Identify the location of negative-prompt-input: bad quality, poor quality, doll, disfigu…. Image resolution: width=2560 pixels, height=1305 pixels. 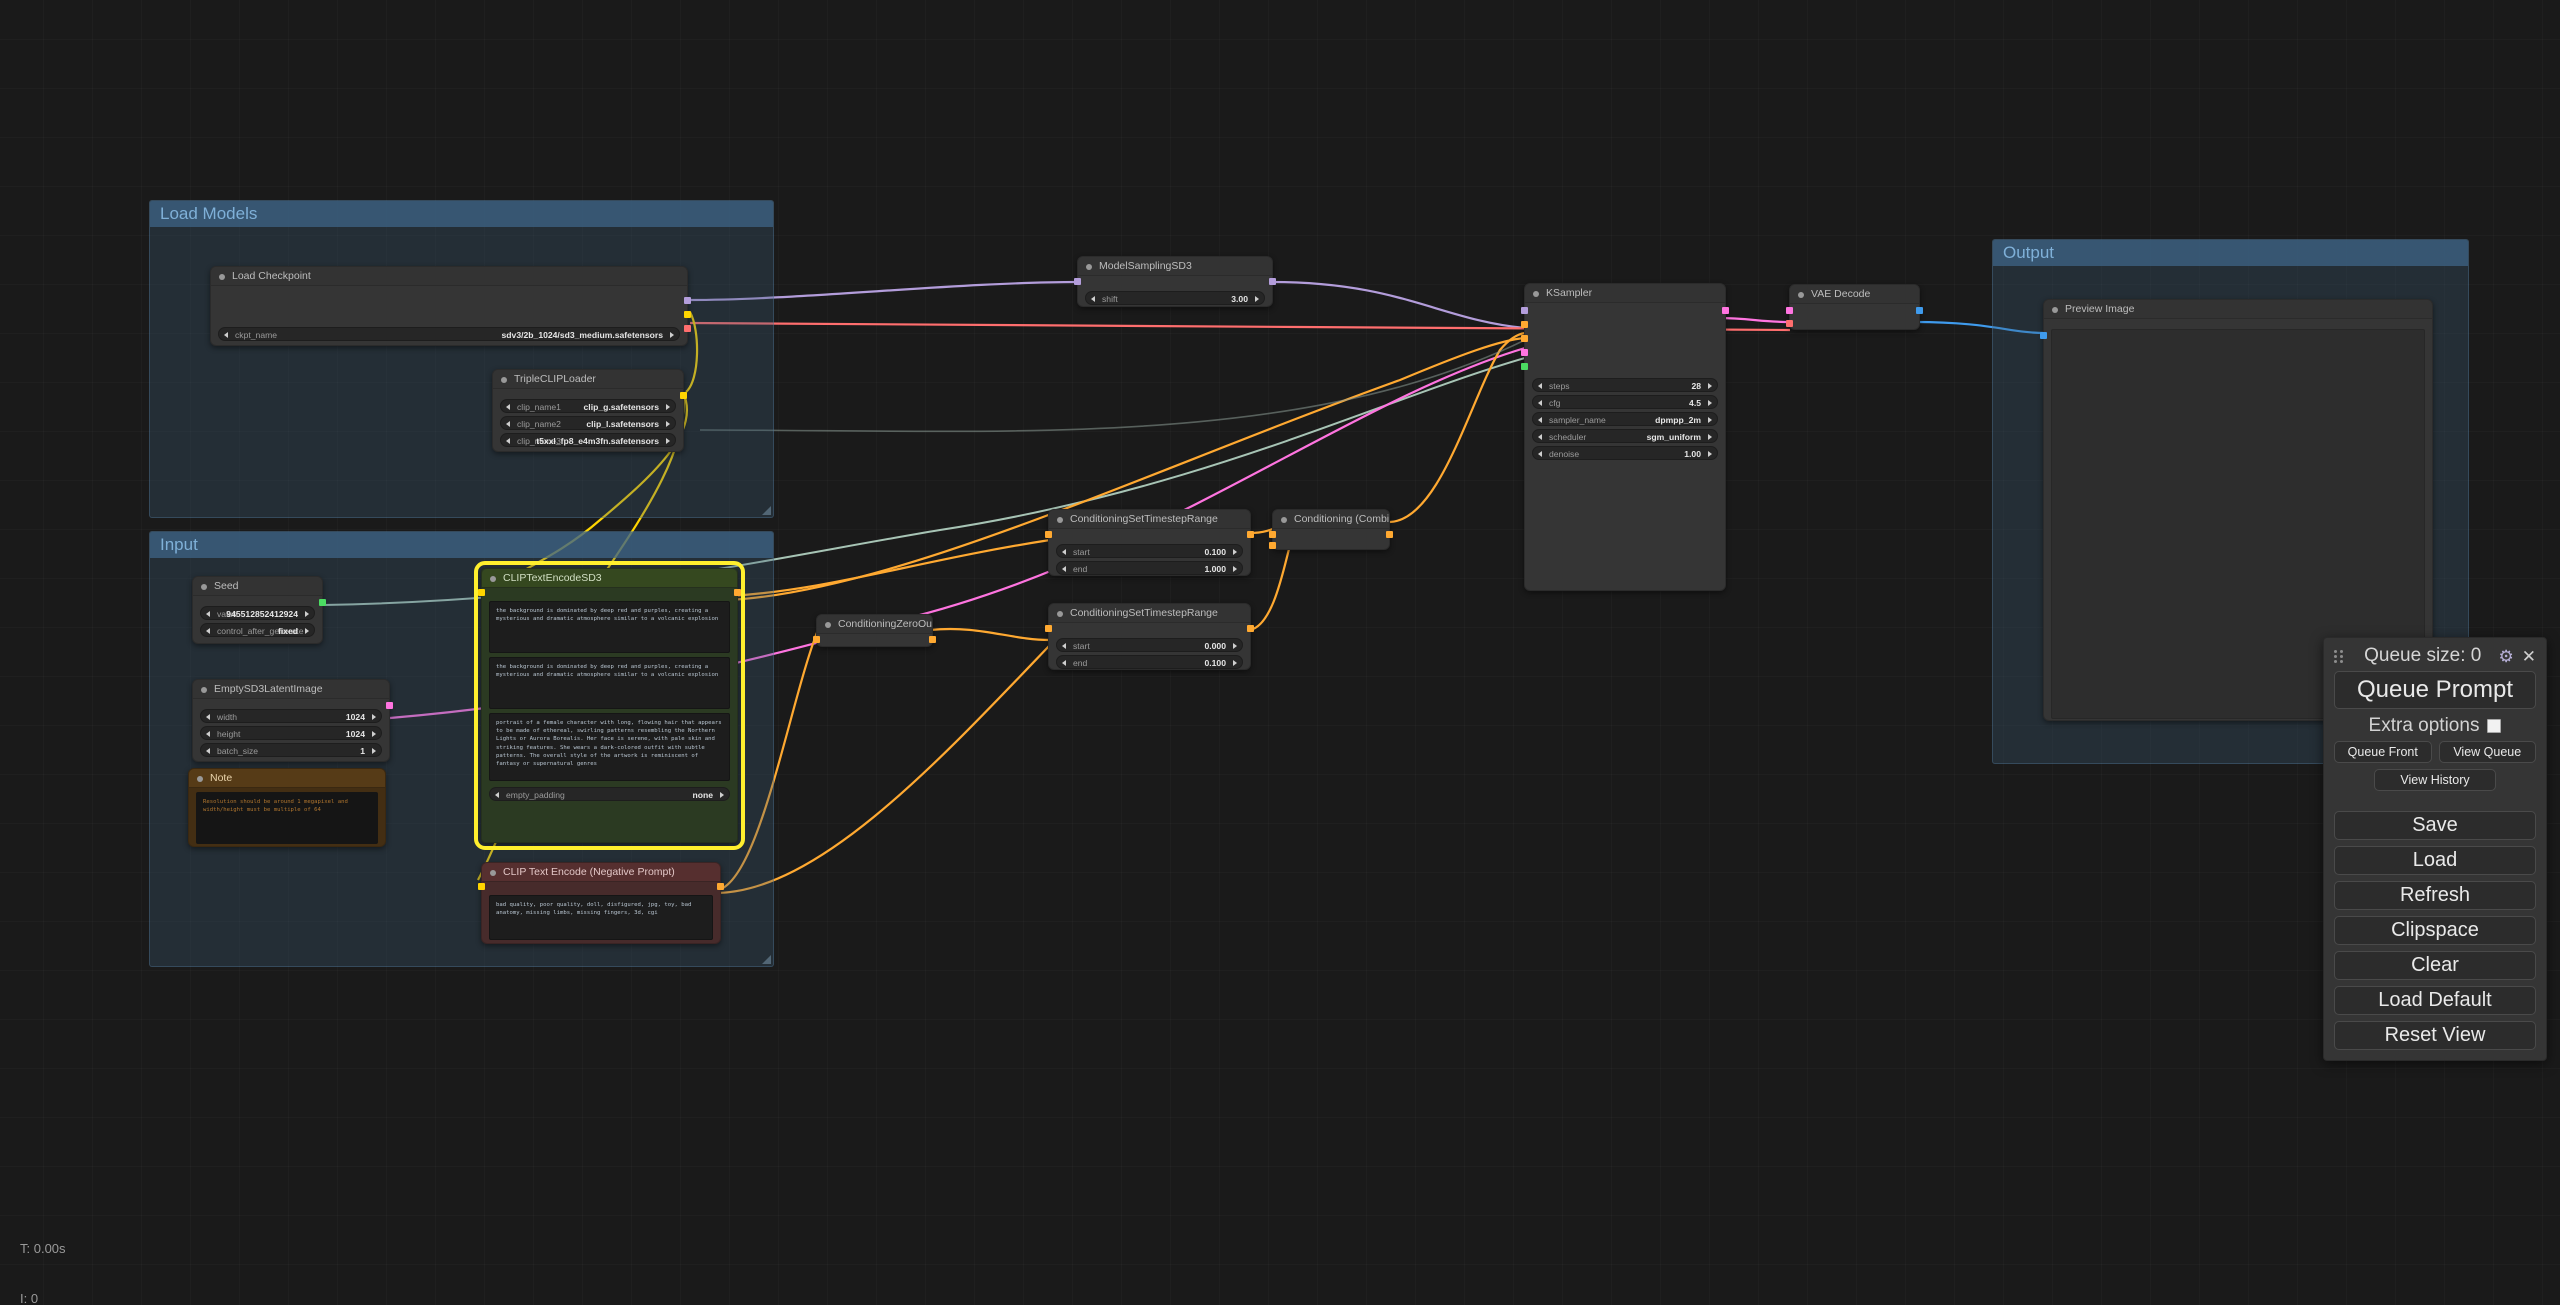
(601, 917).